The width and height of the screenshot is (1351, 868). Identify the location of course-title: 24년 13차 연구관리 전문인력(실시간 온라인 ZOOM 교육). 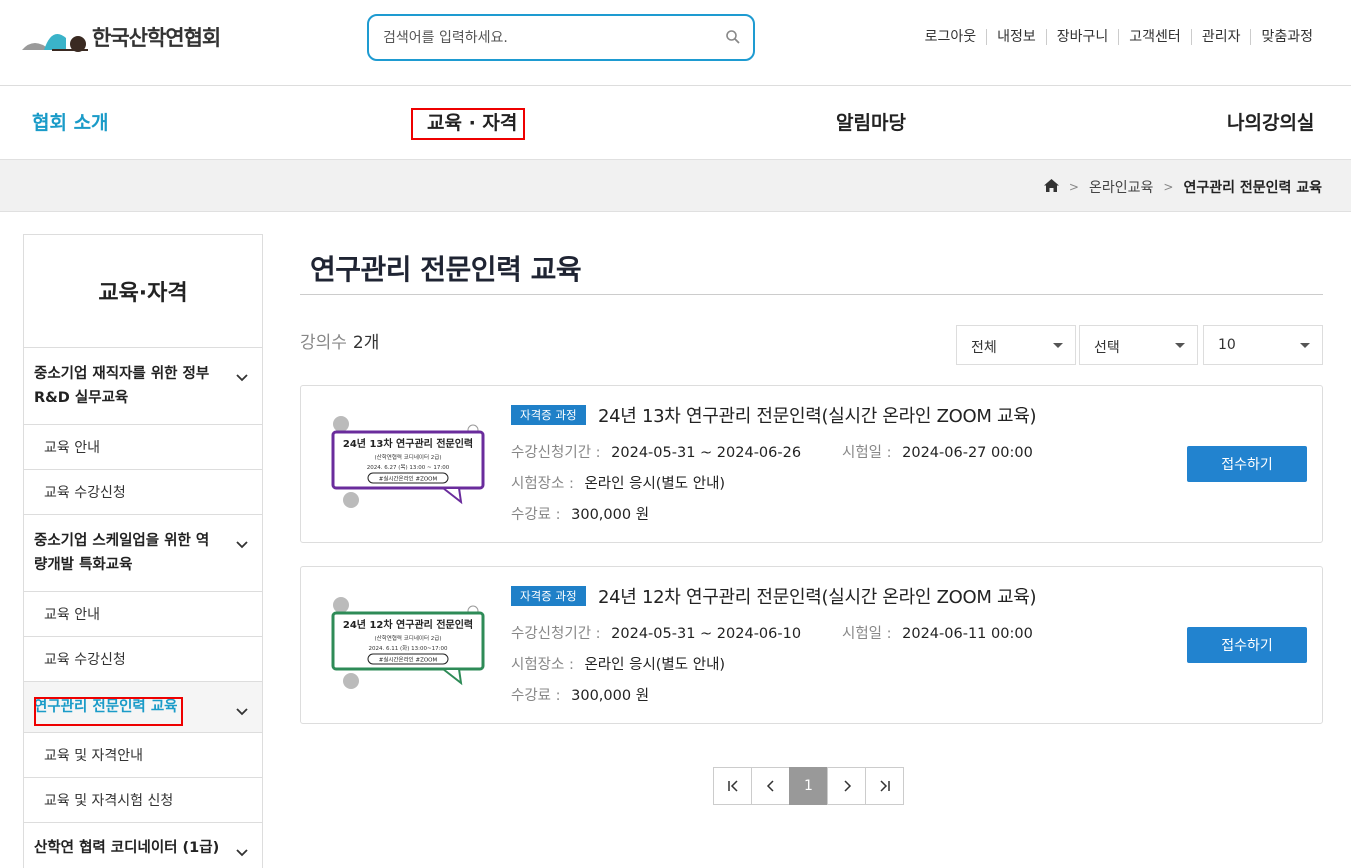
(817, 415).